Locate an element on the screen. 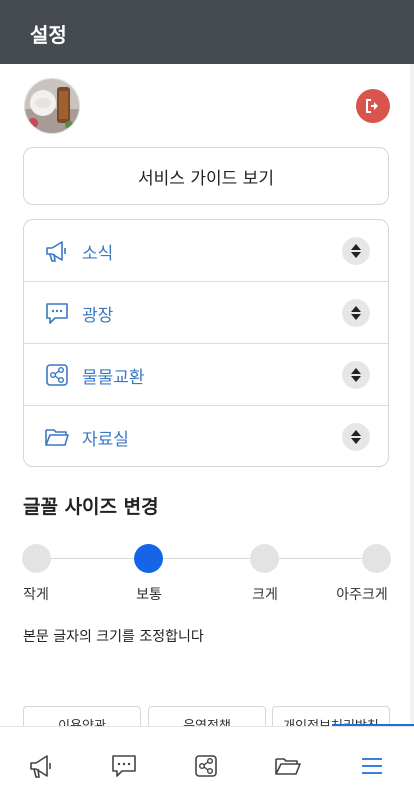 This screenshot has height=801, width=414. sort-toggle-news is located at coordinates (356, 251).